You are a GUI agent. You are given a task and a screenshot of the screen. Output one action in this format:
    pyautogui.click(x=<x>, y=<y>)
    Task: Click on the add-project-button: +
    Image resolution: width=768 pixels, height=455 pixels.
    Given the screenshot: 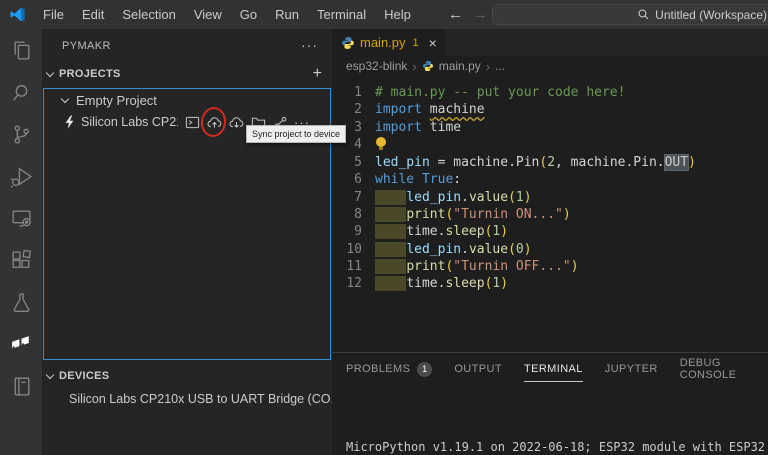 What is the action you would take?
    pyautogui.click(x=317, y=74)
    